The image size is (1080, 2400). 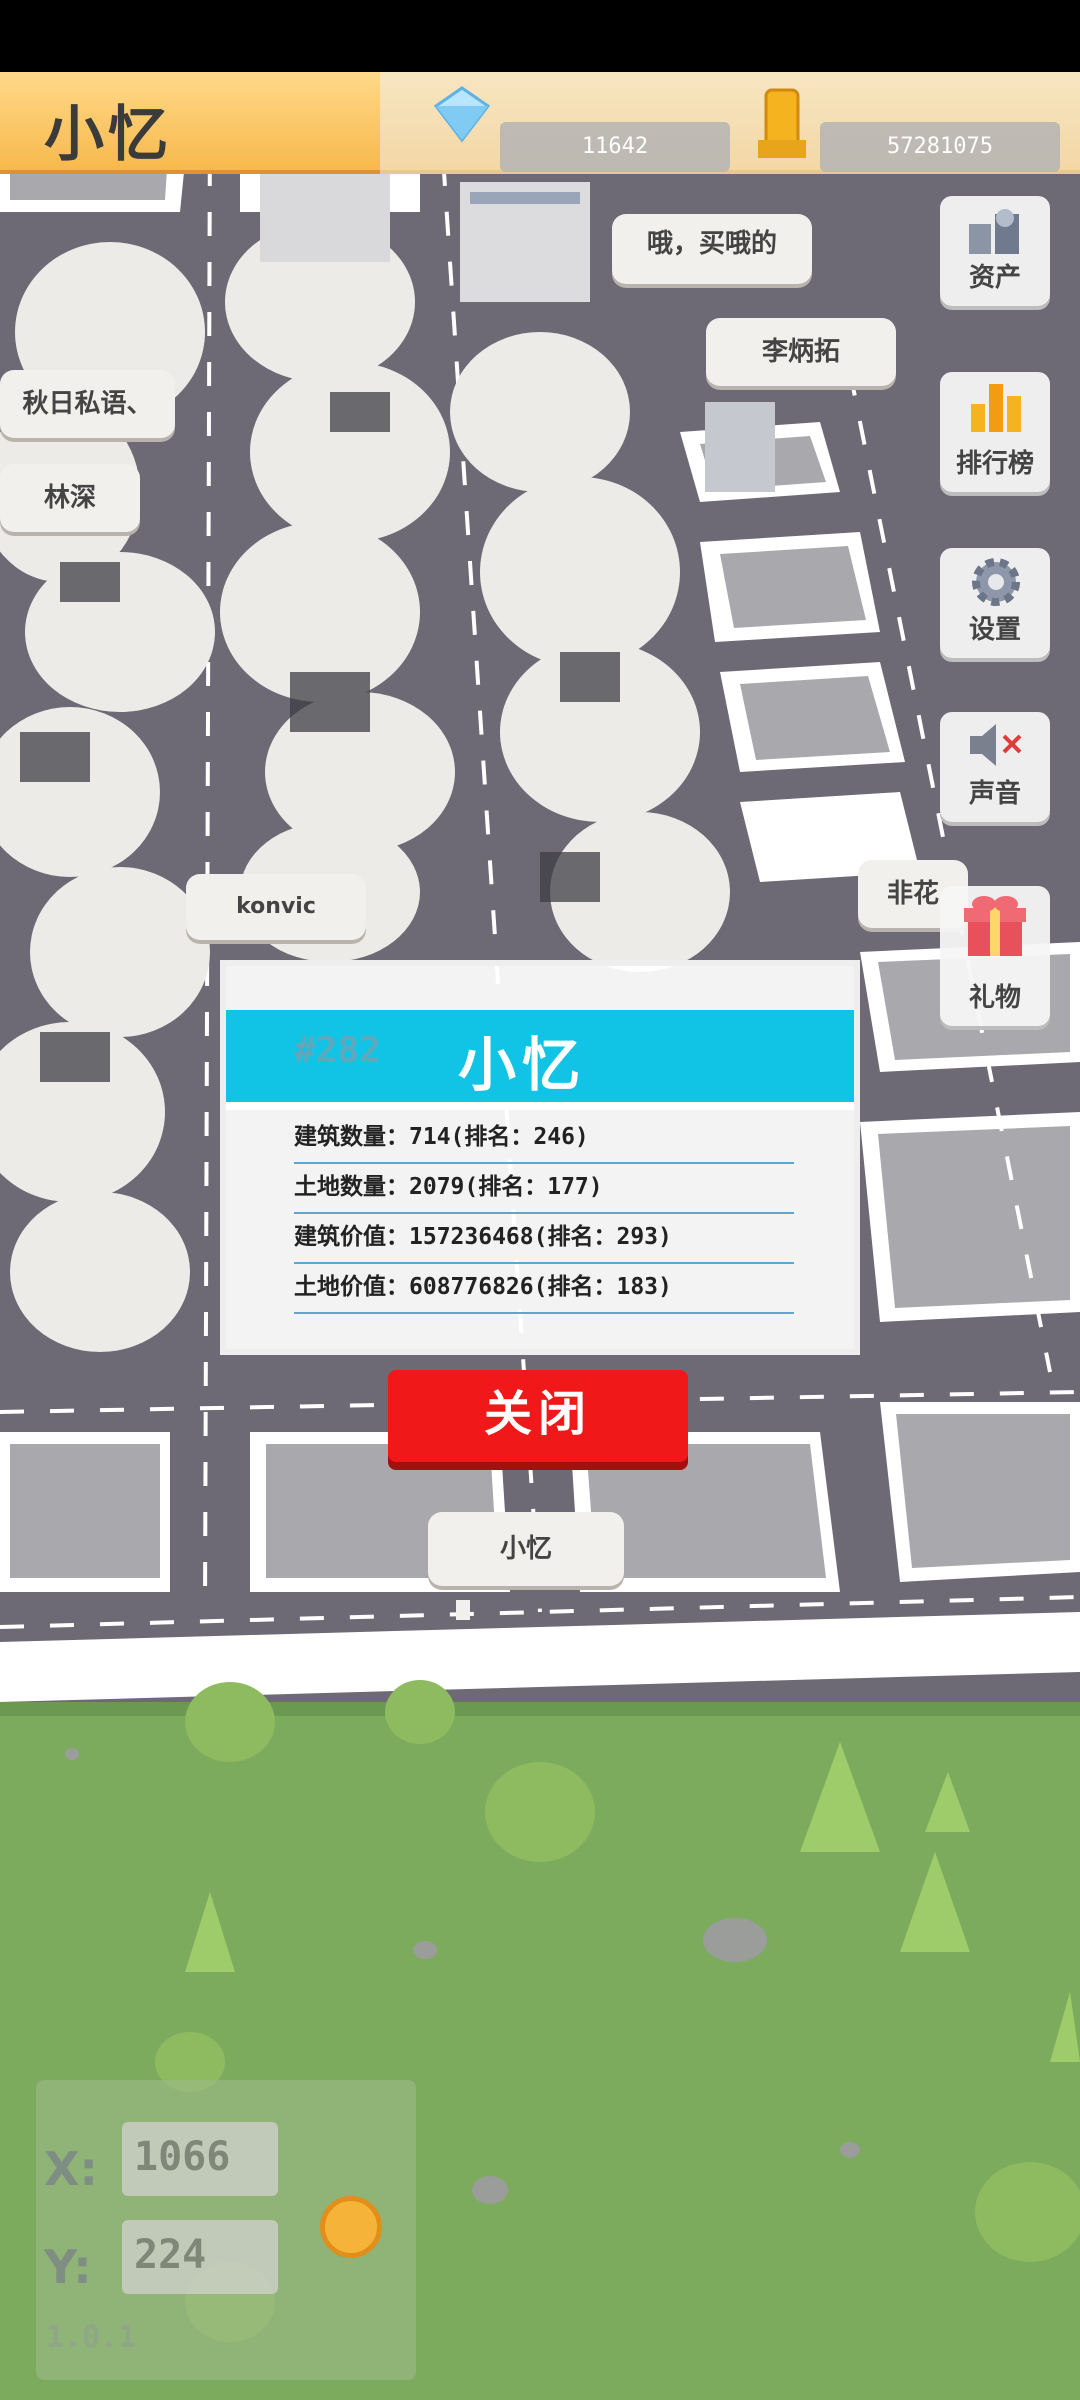 I want to click on gift-label: 礼物, so click(x=994, y=998).